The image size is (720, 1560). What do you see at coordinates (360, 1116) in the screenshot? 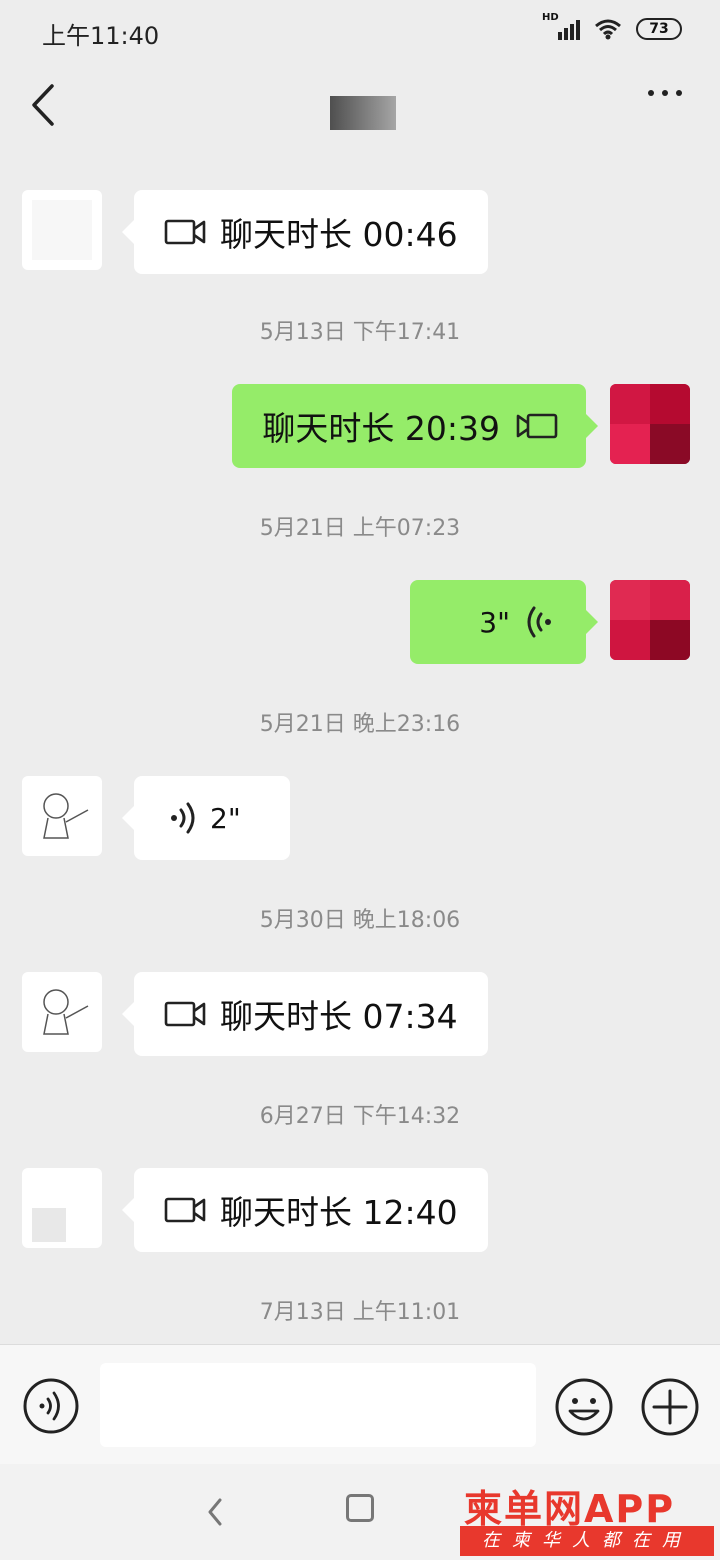
I see `message-timestamp: 6月27日 下午14:32` at bounding box center [360, 1116].